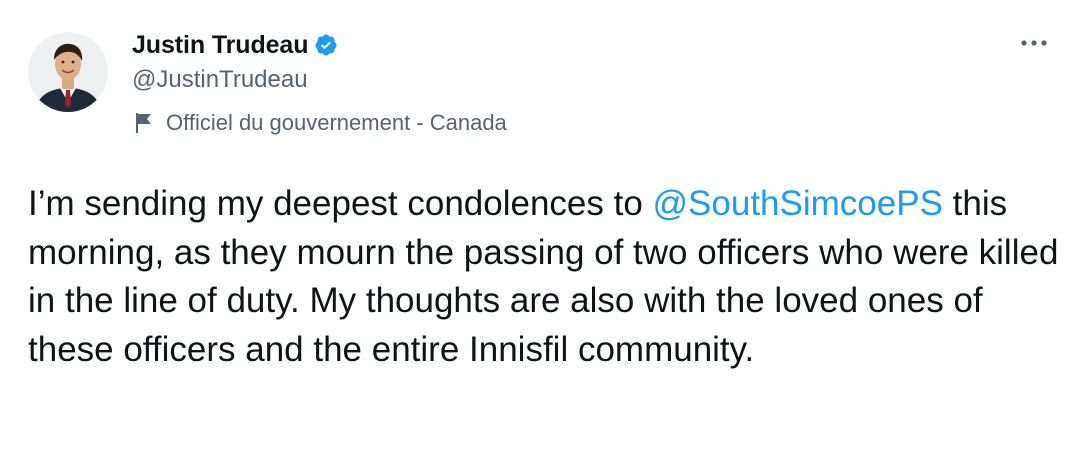  I want to click on verified-badge-icon, so click(326, 45).